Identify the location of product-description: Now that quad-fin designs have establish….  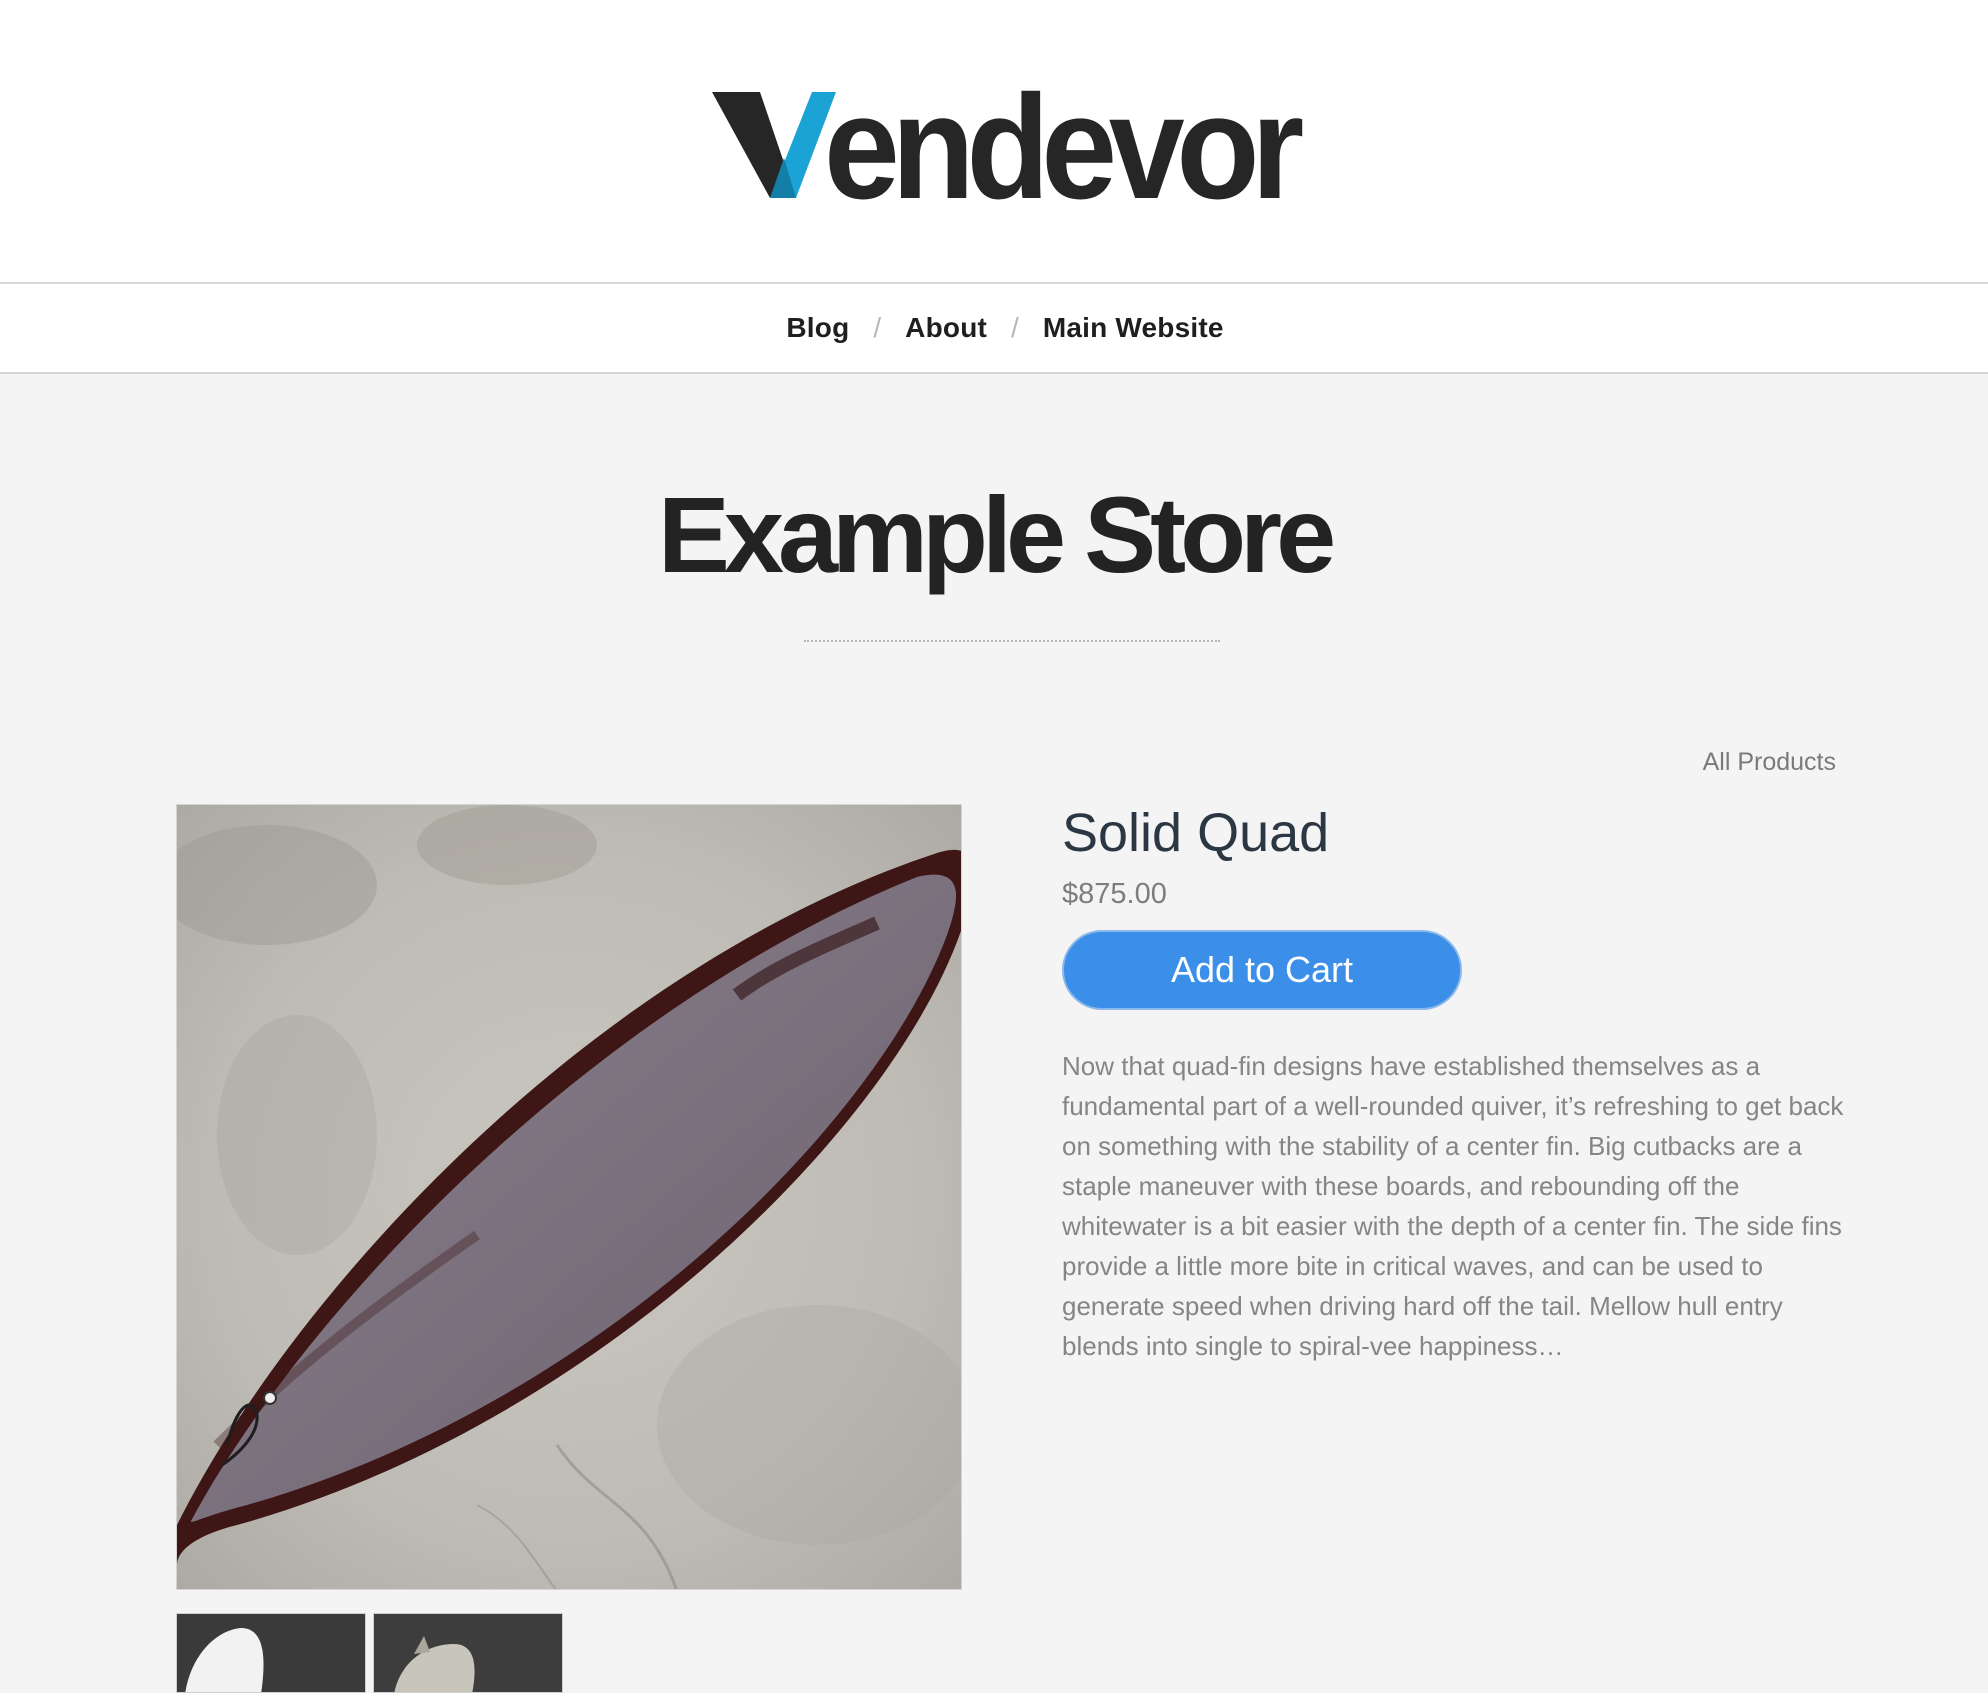
(1453, 1206).